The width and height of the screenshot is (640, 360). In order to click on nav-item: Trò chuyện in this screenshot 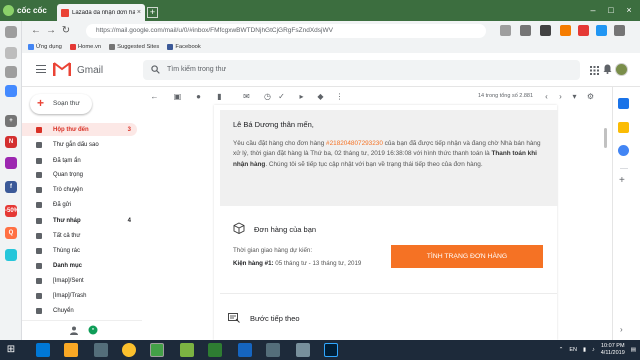, I will do `click(79, 189)`.